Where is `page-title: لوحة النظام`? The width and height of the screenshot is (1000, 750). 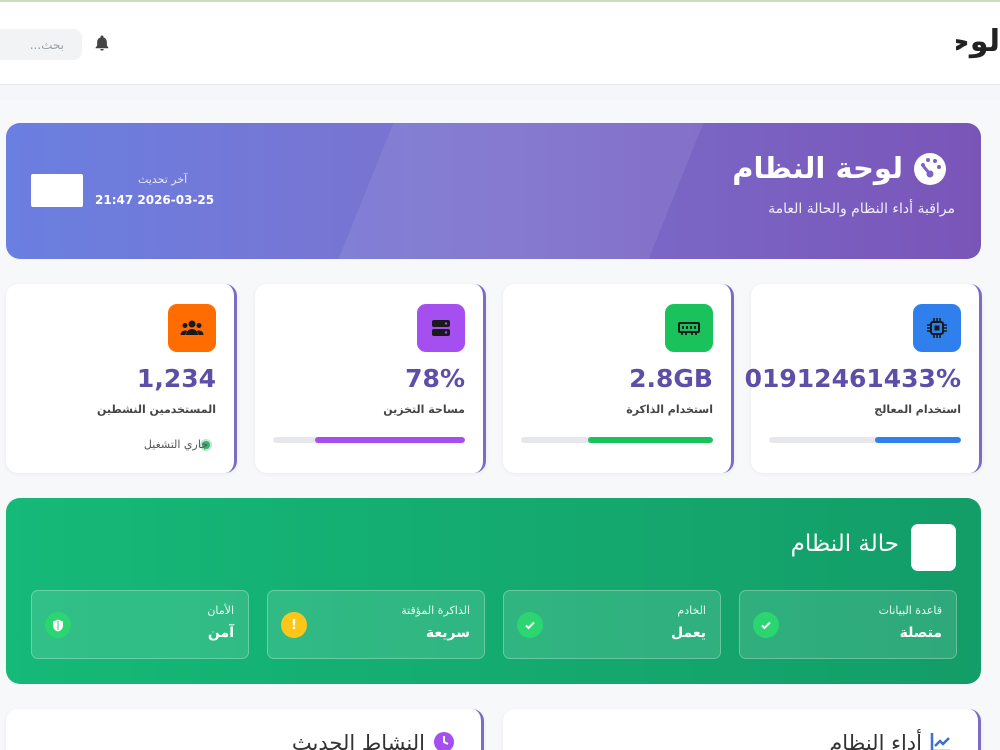 page-title: لوحة النظام is located at coordinates (978, 41).